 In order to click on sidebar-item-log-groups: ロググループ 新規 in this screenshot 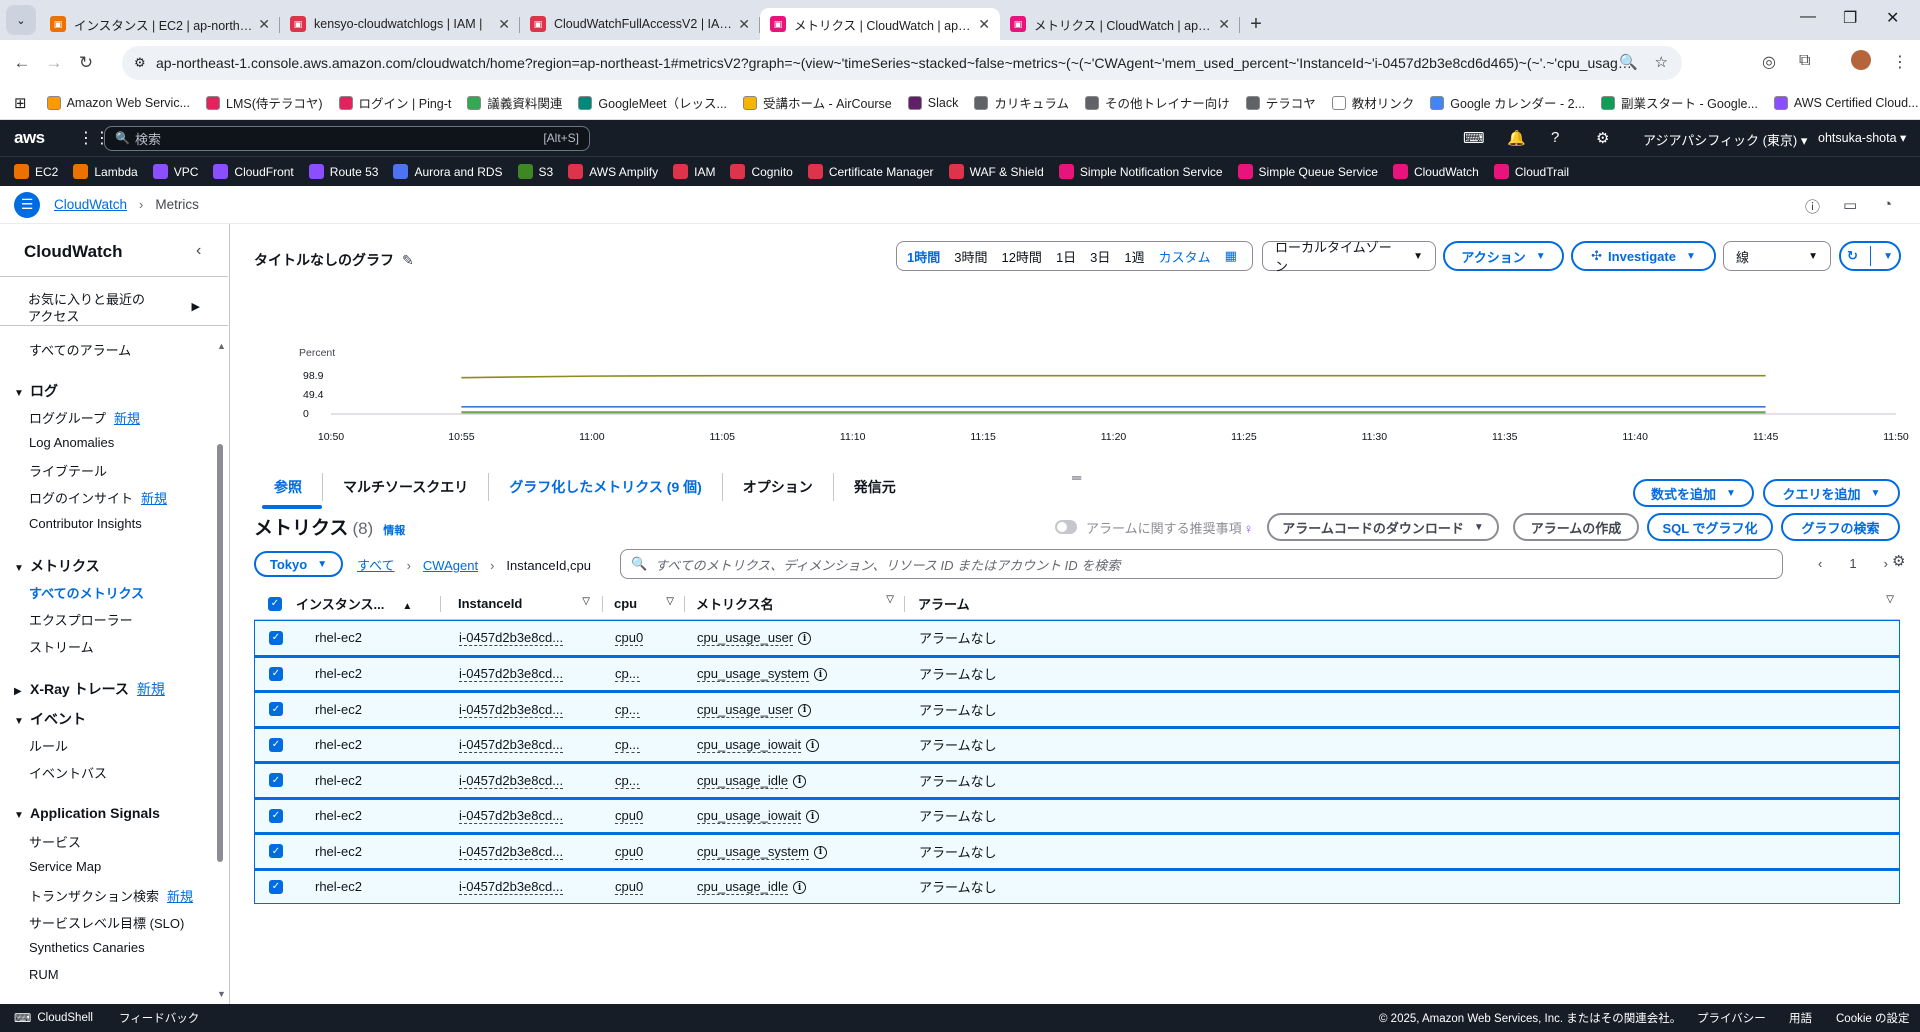, I will do `click(84, 417)`.